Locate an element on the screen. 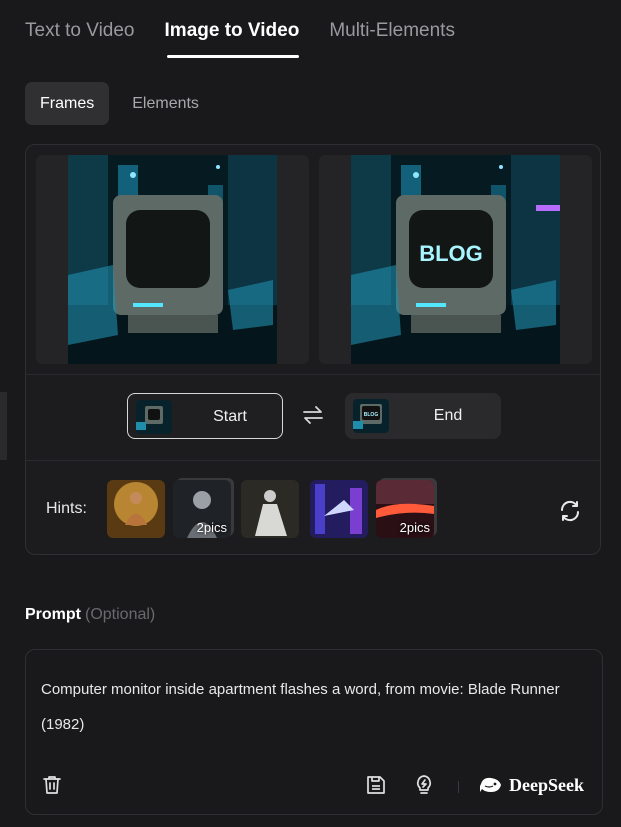  prompt-title-text: Prompt is located at coordinates (53, 614).